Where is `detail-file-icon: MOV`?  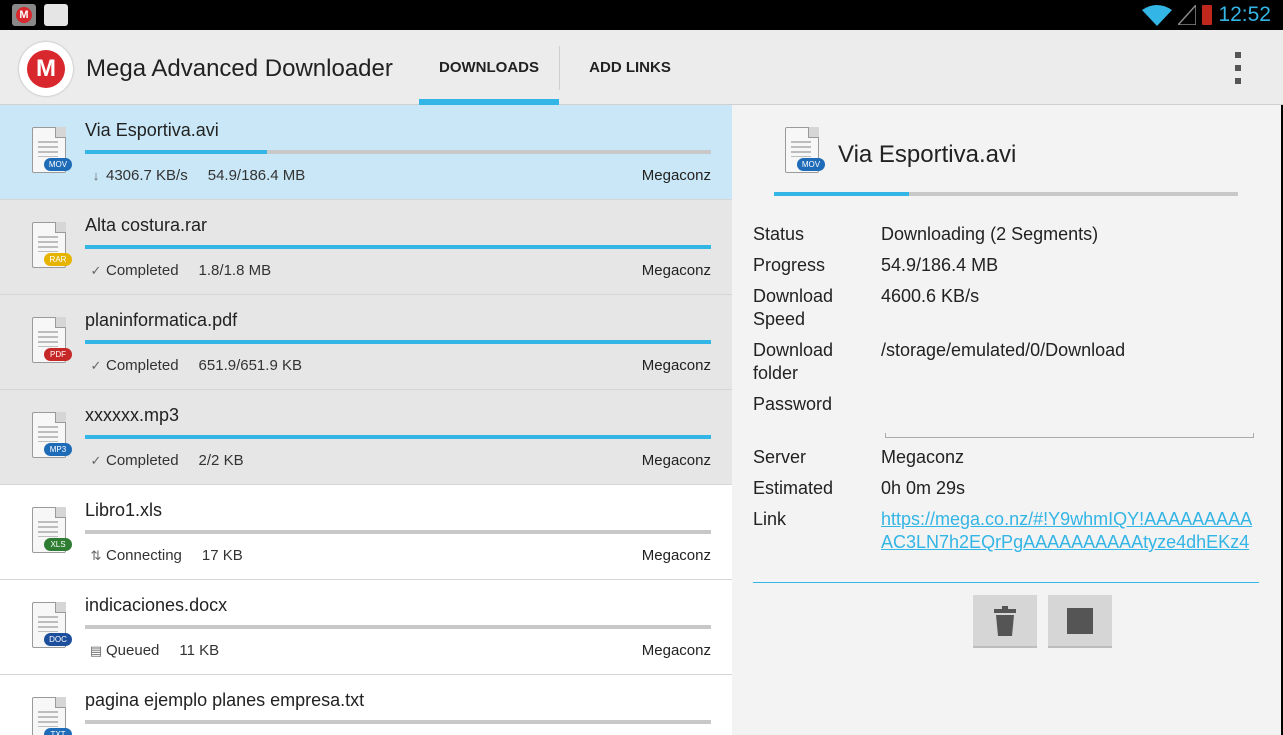 detail-file-icon: MOV is located at coordinates (806, 153).